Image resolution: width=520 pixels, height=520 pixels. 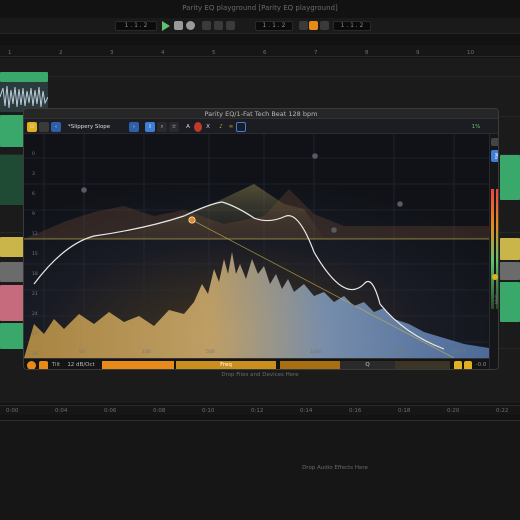 I want to click on plugin-bottom-bar: Tilt 12 dB/Oct Freq Q -0.0, so click(x=256, y=363).